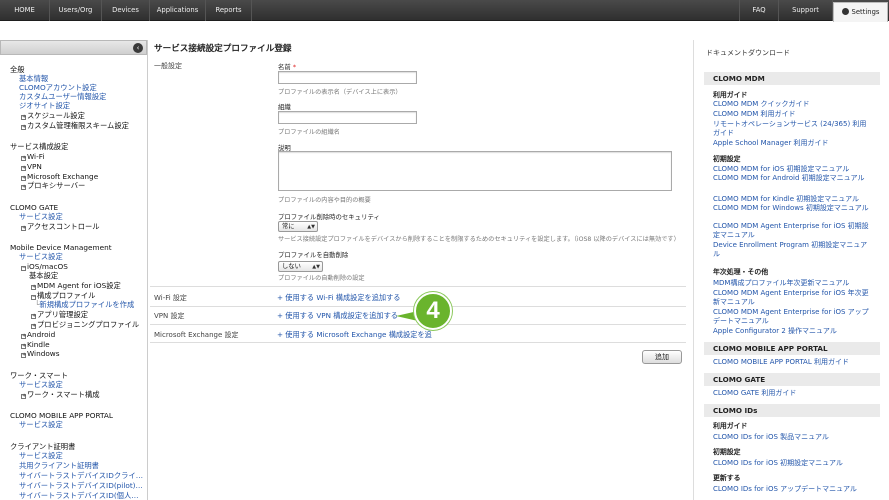  I want to click on nav-applications: Applications, so click(178, 10).